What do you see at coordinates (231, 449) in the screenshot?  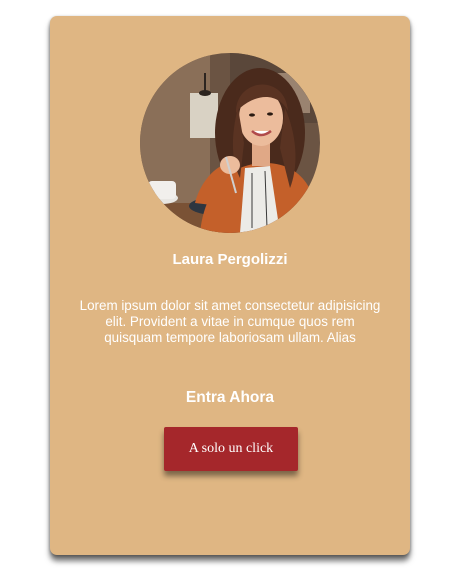 I see `cta-button: A solo un click` at bounding box center [231, 449].